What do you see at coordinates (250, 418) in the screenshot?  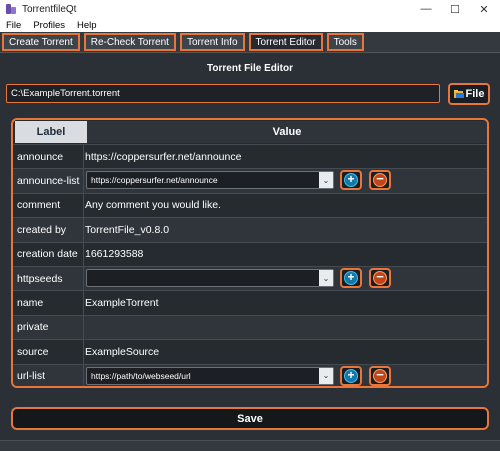 I see `save-button: Save` at bounding box center [250, 418].